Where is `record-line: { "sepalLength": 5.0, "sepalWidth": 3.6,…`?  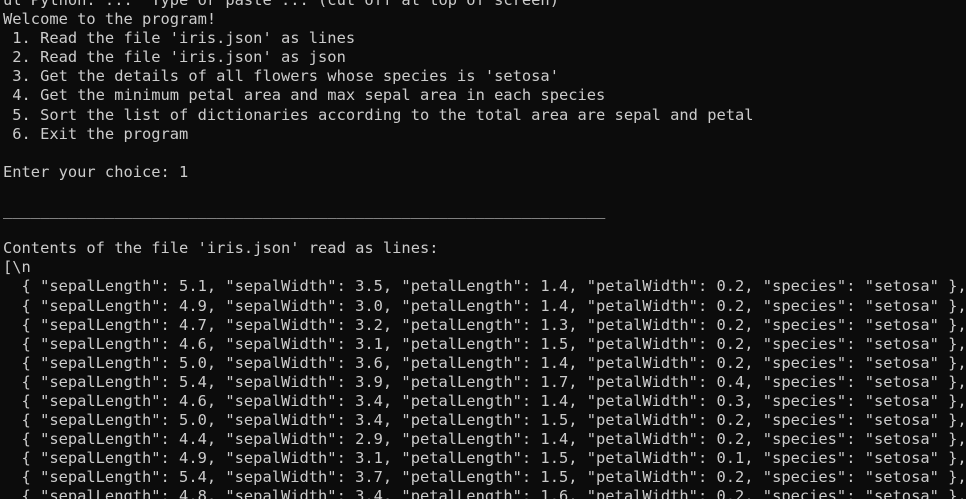 record-line: { "sepalLength": 5.0, "sepalWidth": 3.6,… is located at coordinates (484, 362).